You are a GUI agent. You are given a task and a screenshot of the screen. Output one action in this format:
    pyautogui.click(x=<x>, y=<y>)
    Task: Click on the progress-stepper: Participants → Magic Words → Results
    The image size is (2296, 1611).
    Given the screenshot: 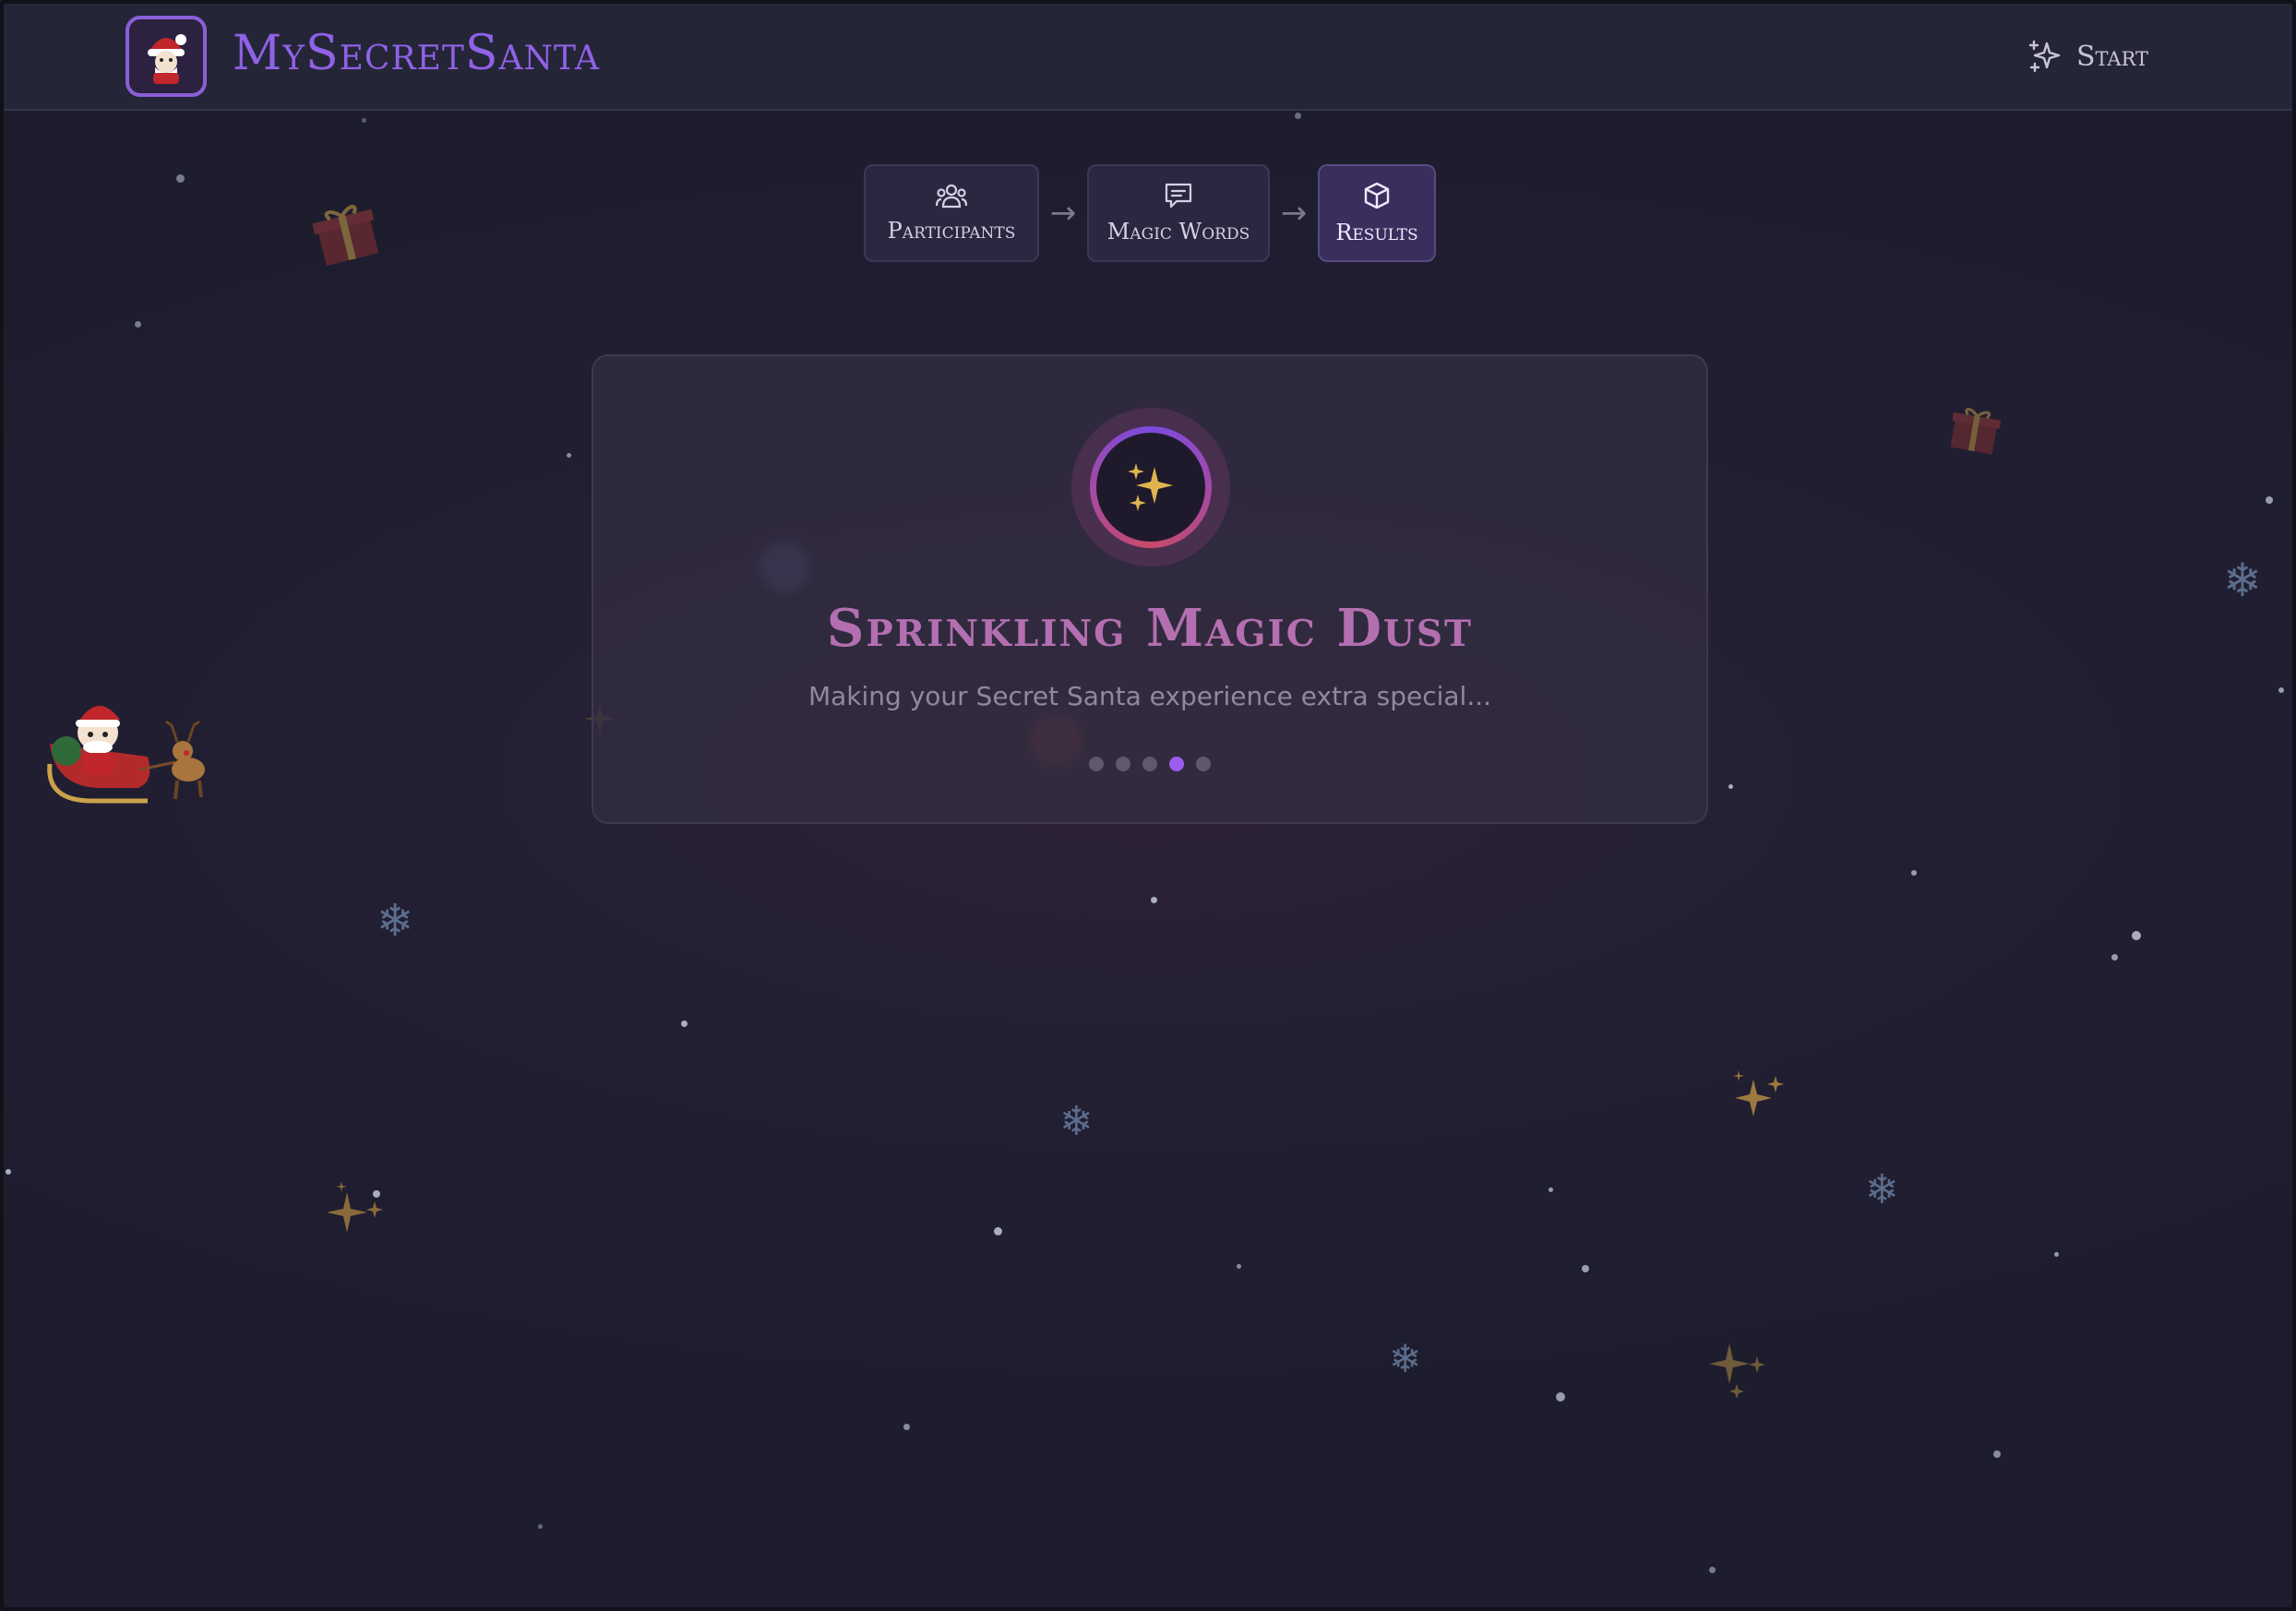 What is the action you would take?
    pyautogui.click(x=1150, y=213)
    